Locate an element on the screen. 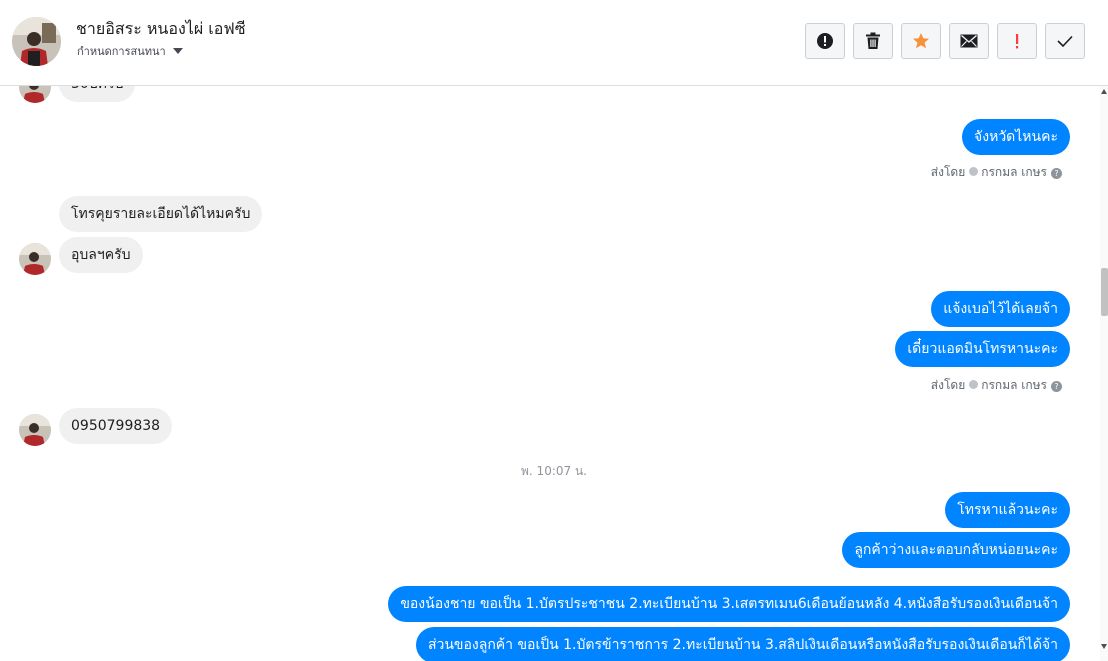 The height and width of the screenshot is (661, 1108). done-button is located at coordinates (1065, 41).